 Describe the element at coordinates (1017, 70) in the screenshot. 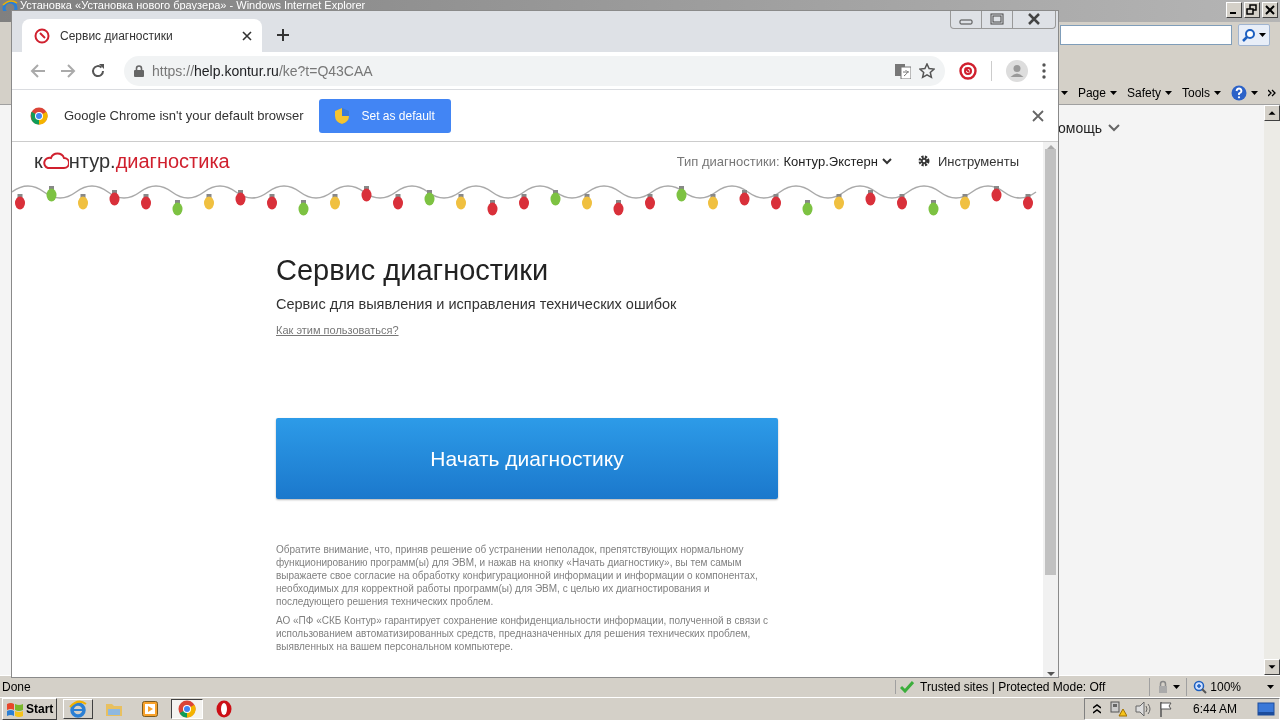

I see `avatar-icon` at that location.